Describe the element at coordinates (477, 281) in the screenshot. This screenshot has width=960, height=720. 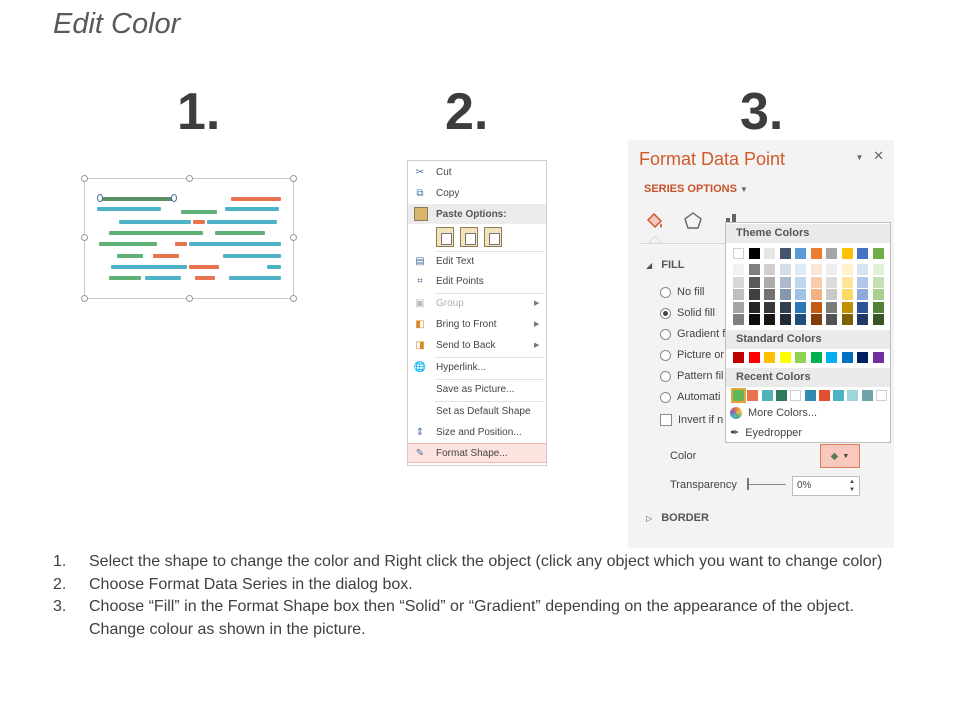
I see `menu-item-edit-points: ⌗ Edit Points` at that location.